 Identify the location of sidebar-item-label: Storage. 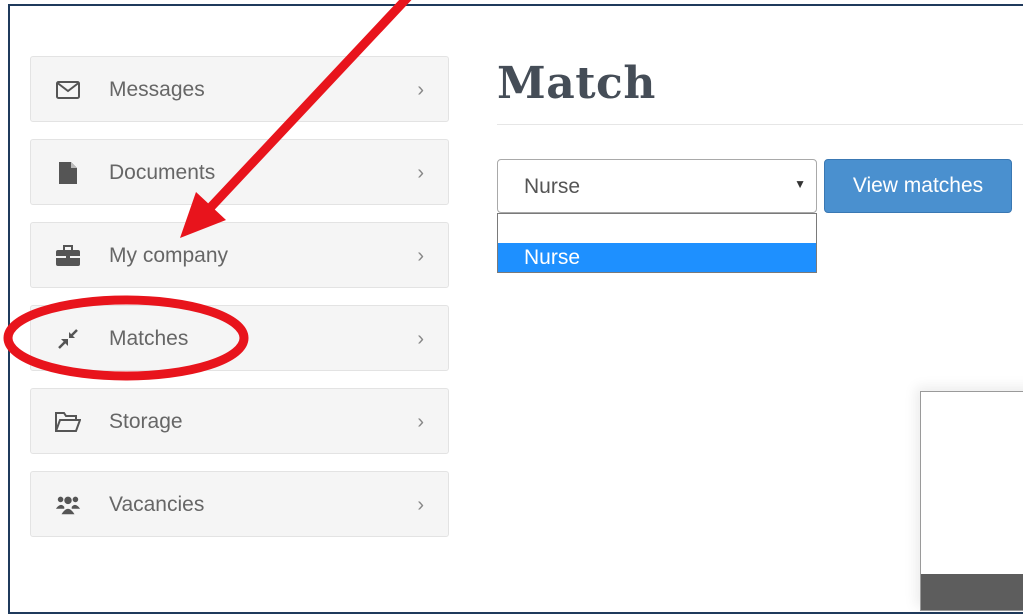
(146, 421).